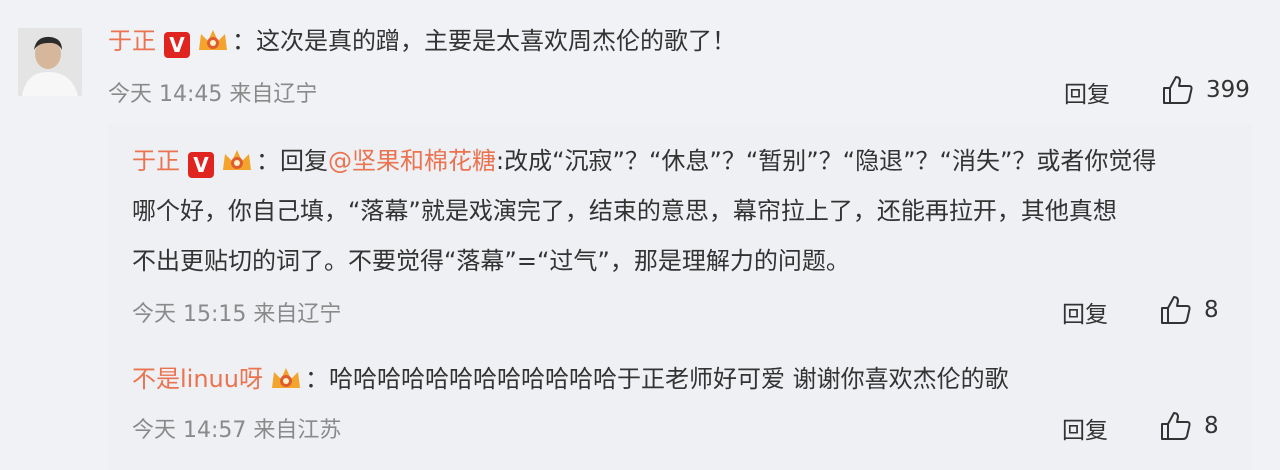  I want to click on mention-link: @坚果和棉花糖, so click(412, 161).